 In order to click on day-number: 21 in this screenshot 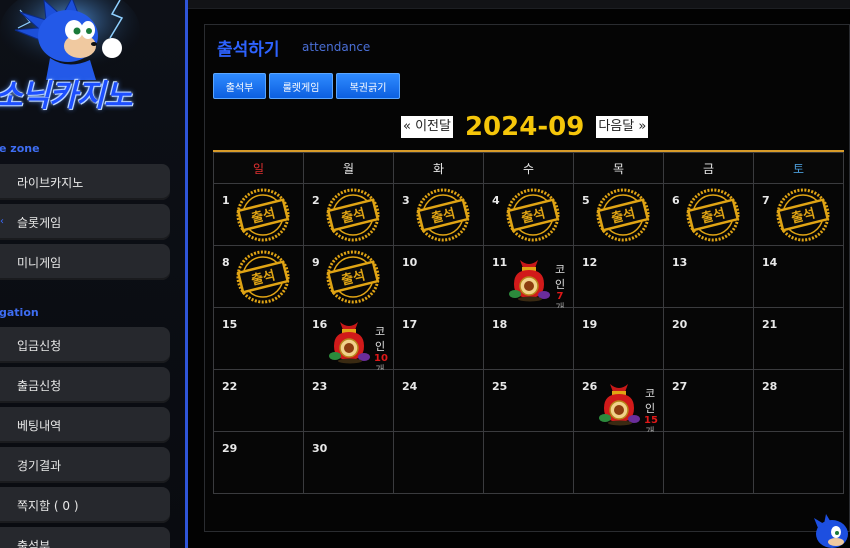, I will do `click(770, 324)`.